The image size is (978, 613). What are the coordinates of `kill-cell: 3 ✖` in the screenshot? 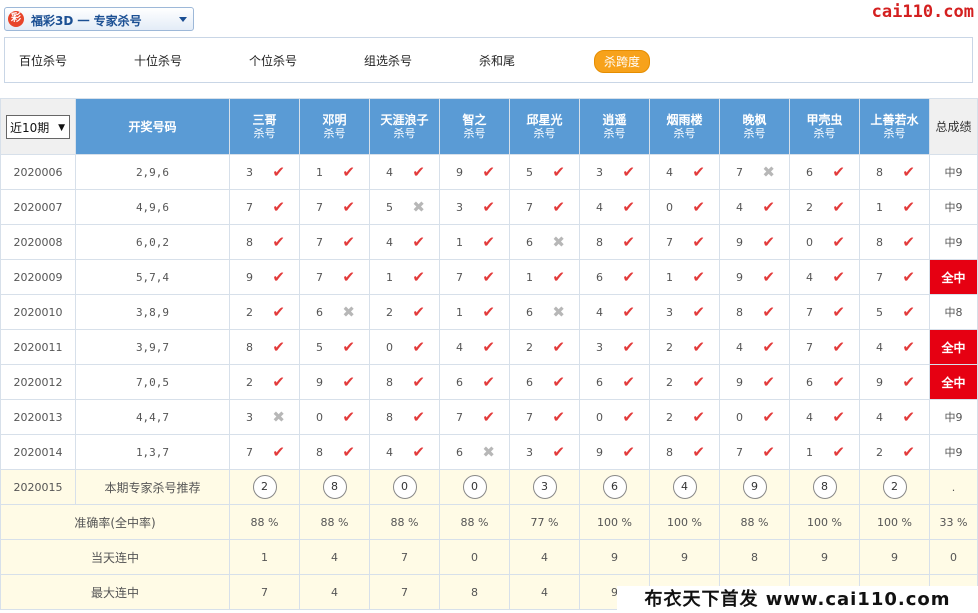 It's located at (264, 417).